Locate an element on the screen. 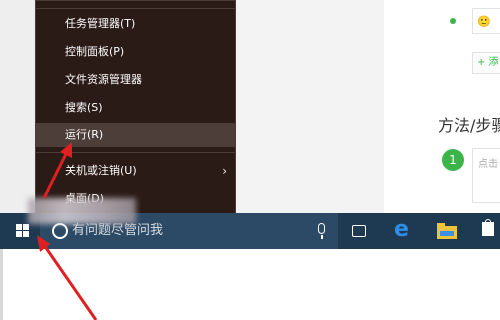 The width and height of the screenshot is (500, 320). arrow-to-start-icon is located at coordinates (67, 277).